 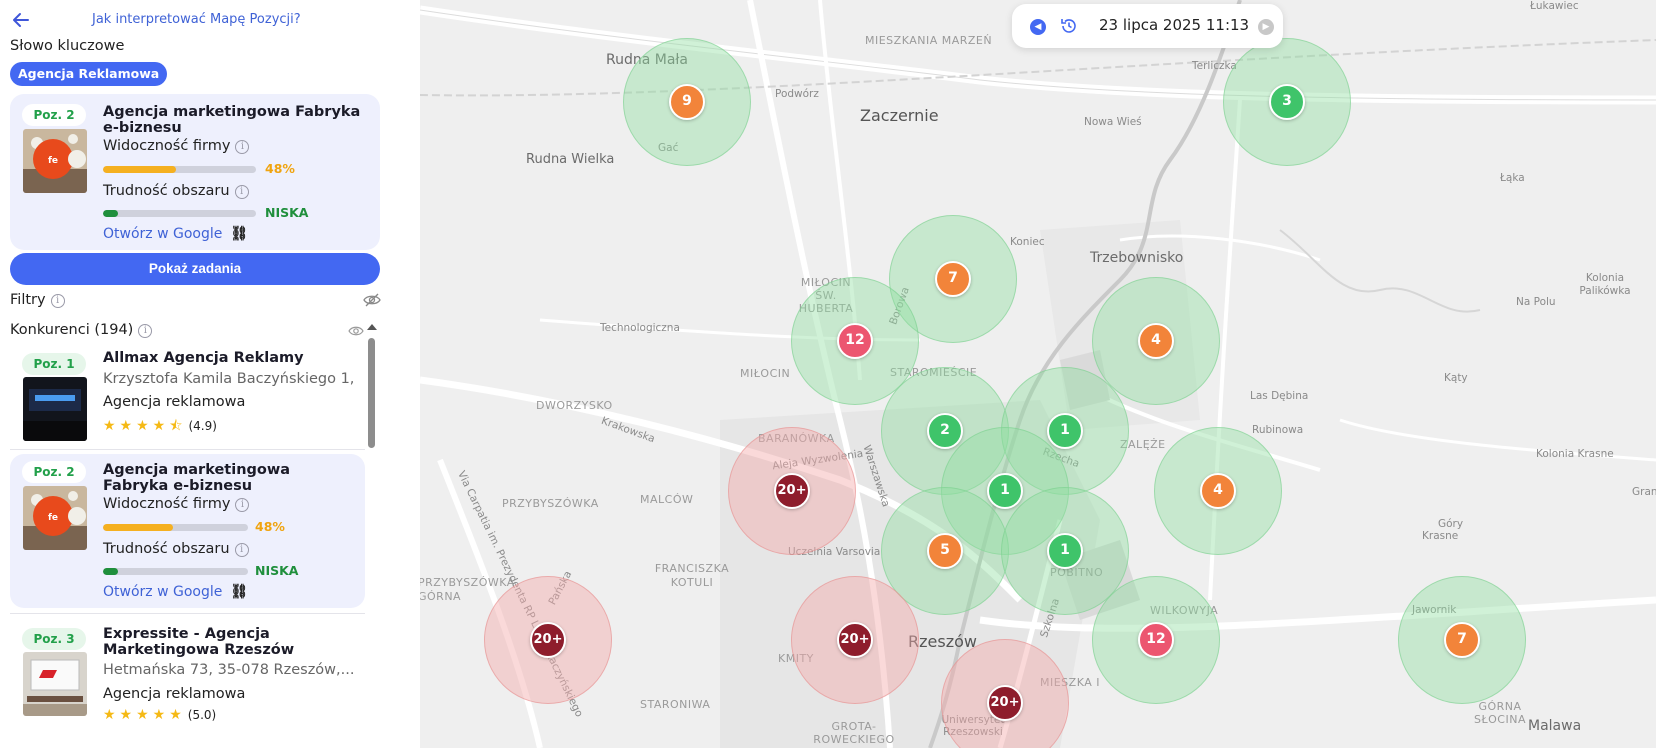 I want to click on business-name: Agencja marketingowa Fabryka e-biznesu, so click(x=232, y=120).